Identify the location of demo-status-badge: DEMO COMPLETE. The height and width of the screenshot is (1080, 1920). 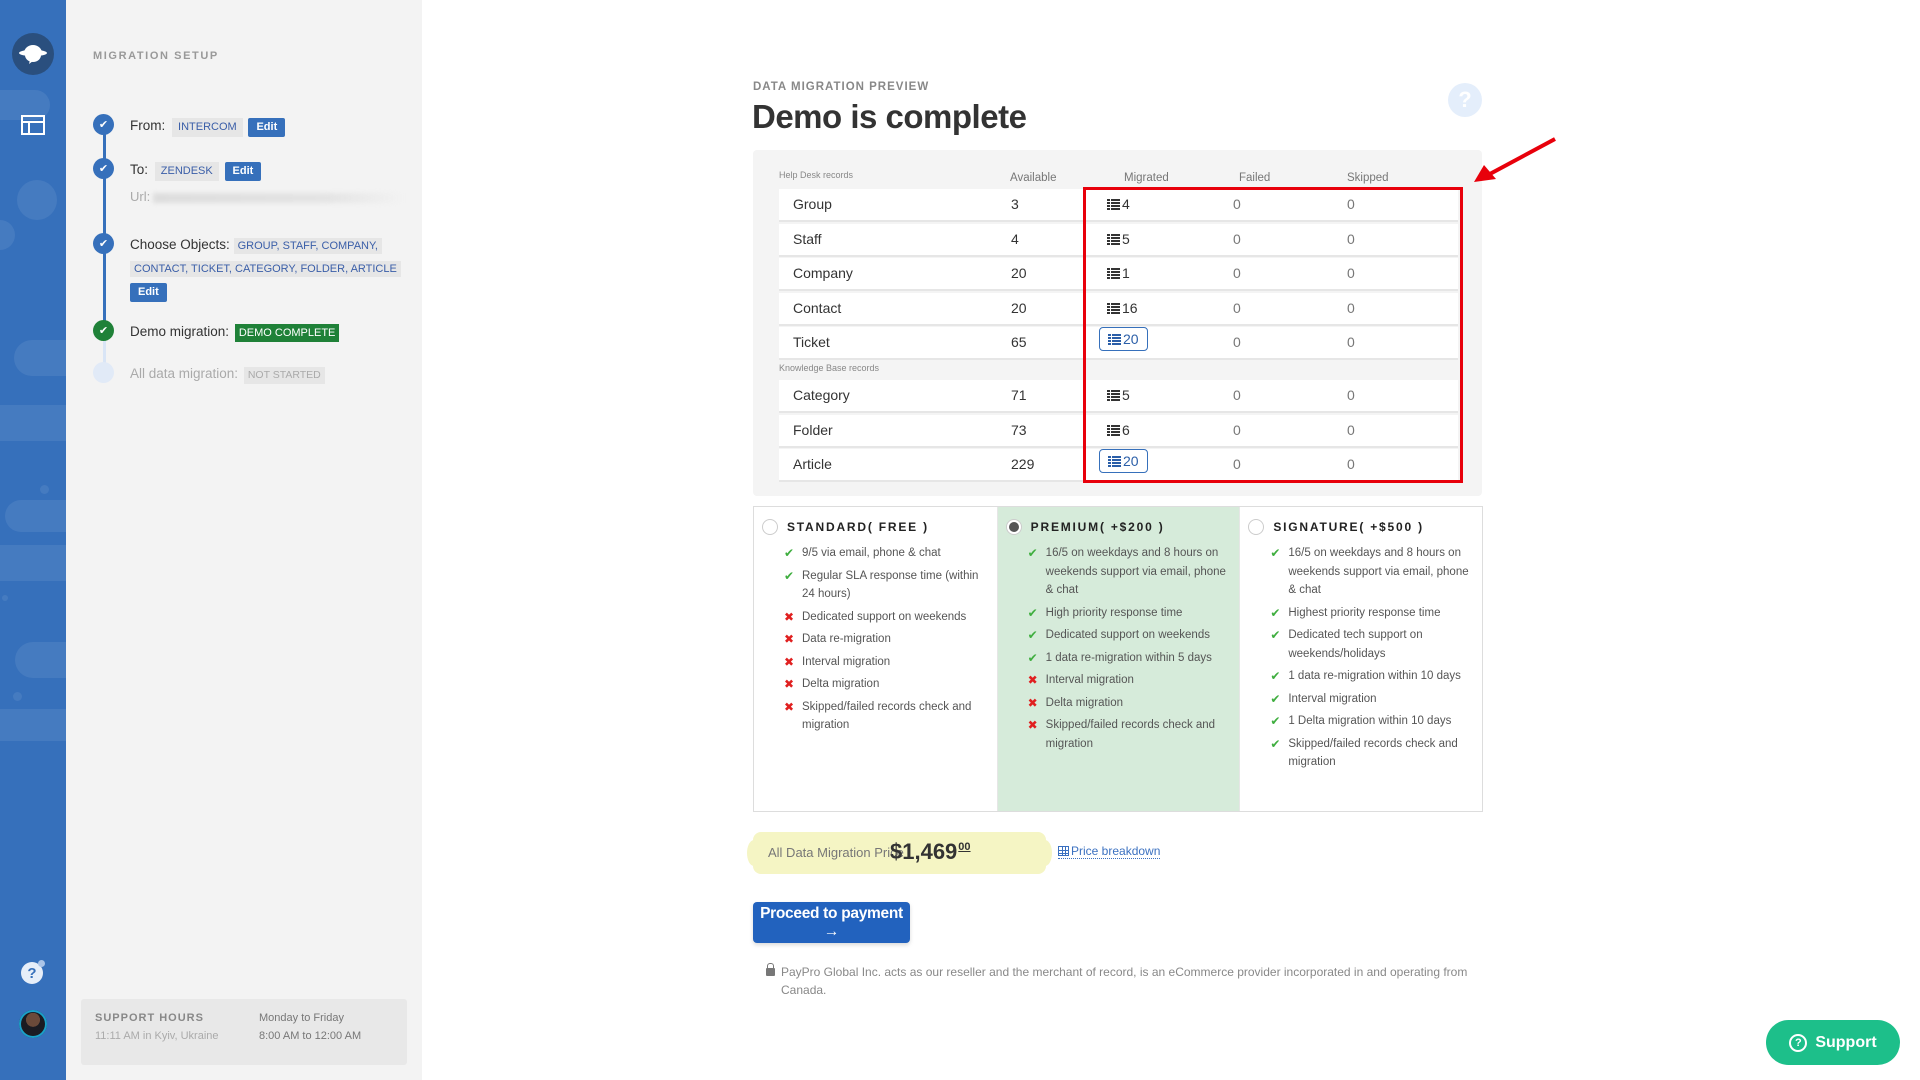
(287, 333).